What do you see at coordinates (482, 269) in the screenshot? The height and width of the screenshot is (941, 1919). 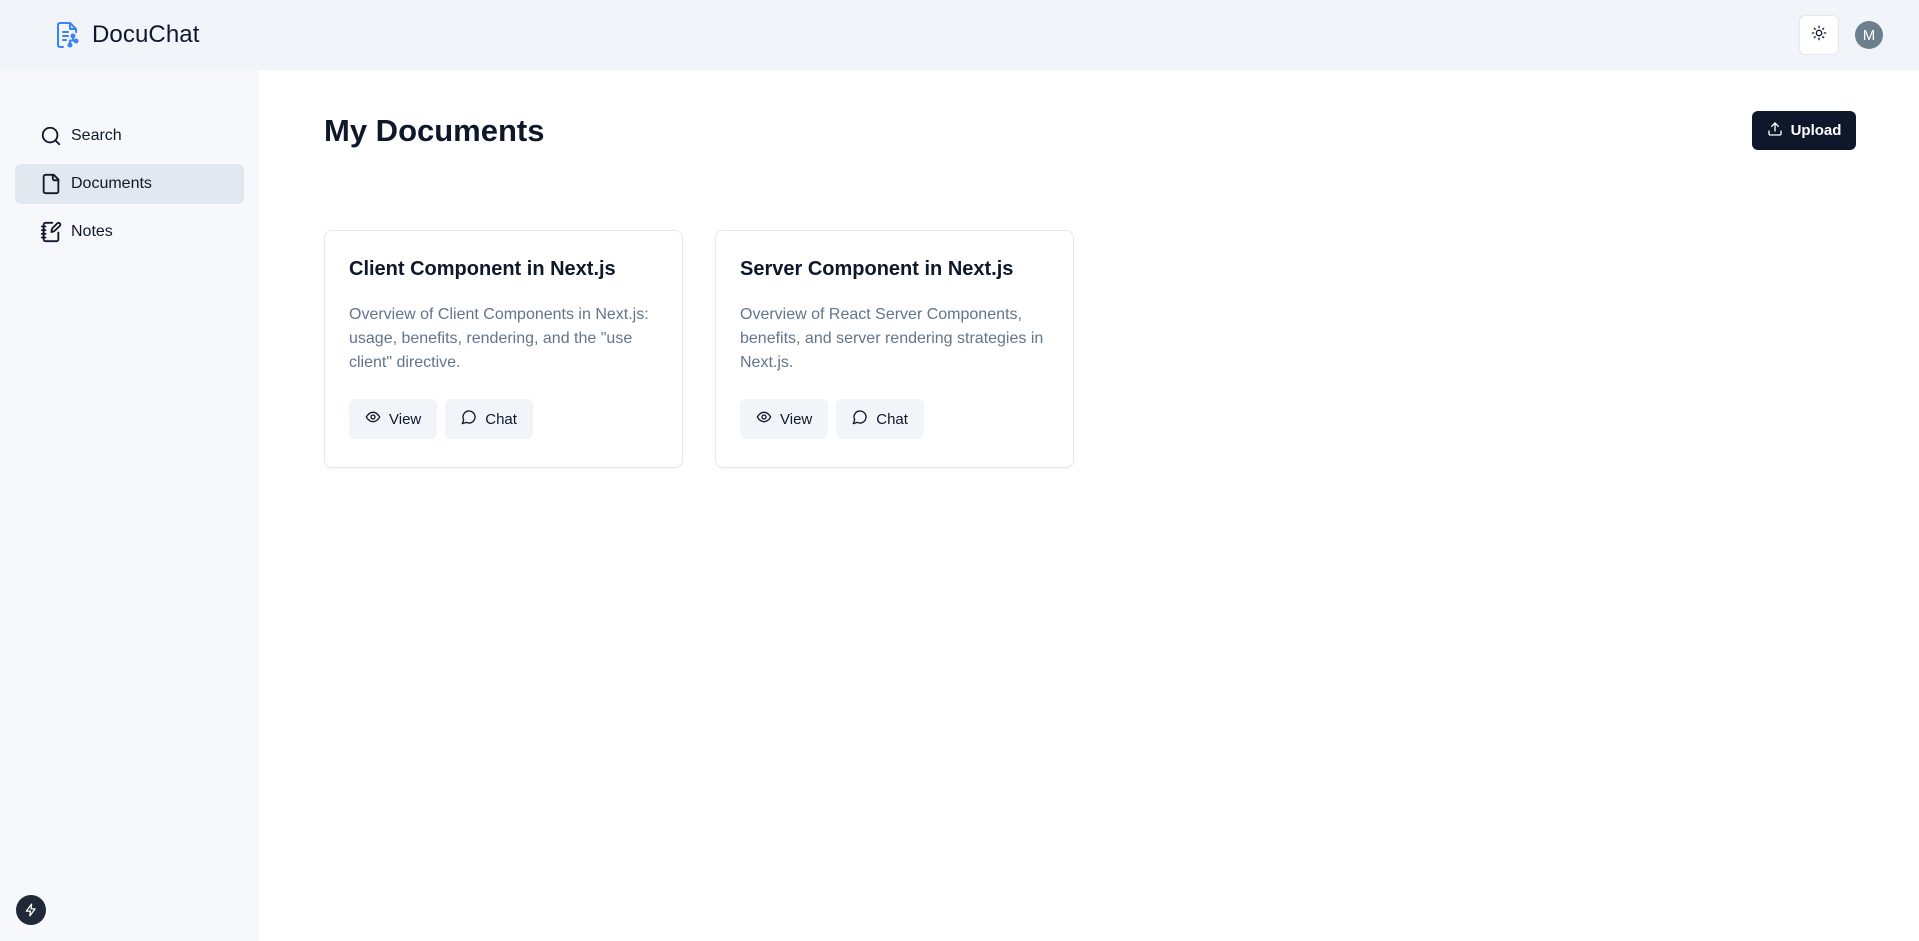 I see `document-title: Client Component in Next.js` at bounding box center [482, 269].